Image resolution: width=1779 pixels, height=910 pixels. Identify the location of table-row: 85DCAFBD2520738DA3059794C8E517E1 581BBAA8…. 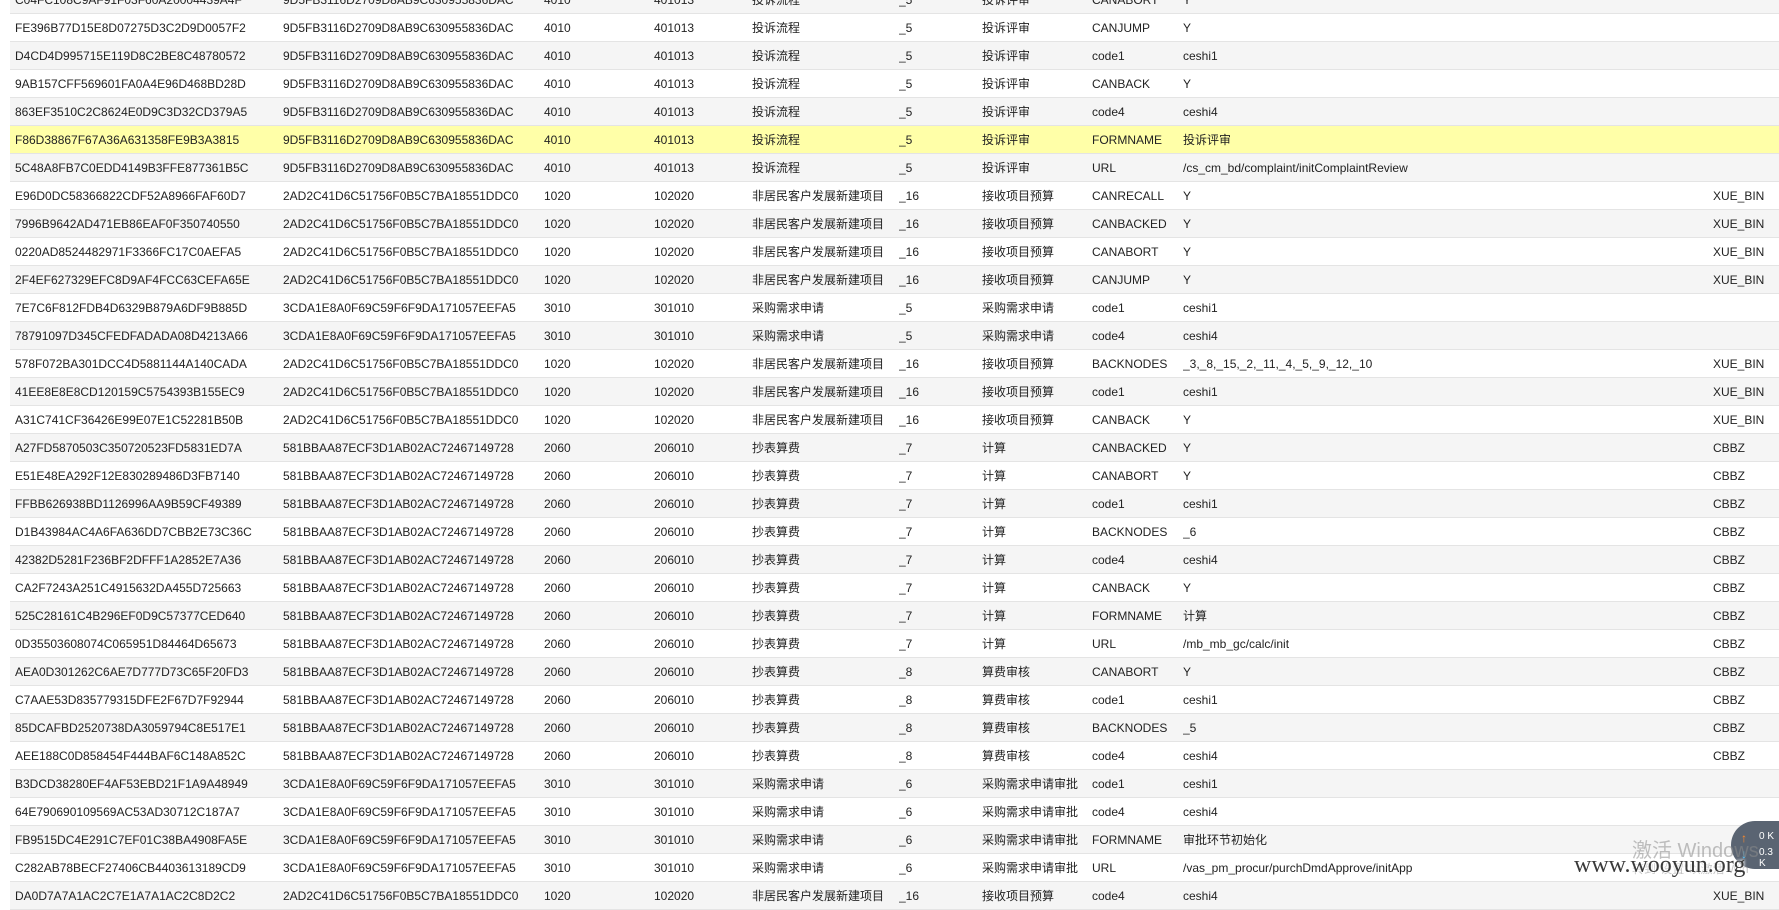
(894, 728).